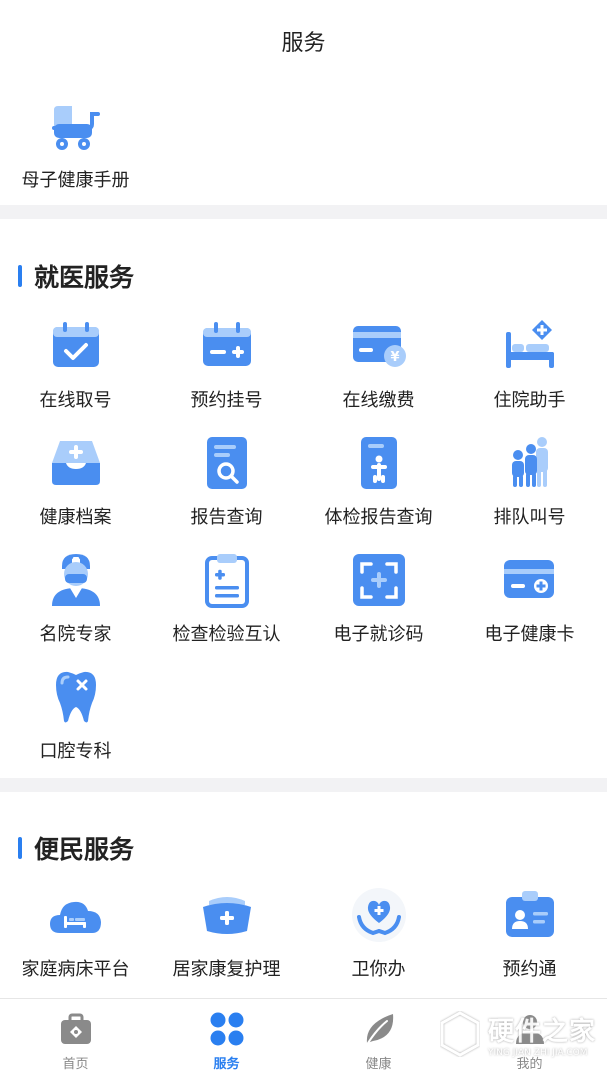  What do you see at coordinates (529, 400) in the screenshot?
I see `service-item-label: 住院助手` at bounding box center [529, 400].